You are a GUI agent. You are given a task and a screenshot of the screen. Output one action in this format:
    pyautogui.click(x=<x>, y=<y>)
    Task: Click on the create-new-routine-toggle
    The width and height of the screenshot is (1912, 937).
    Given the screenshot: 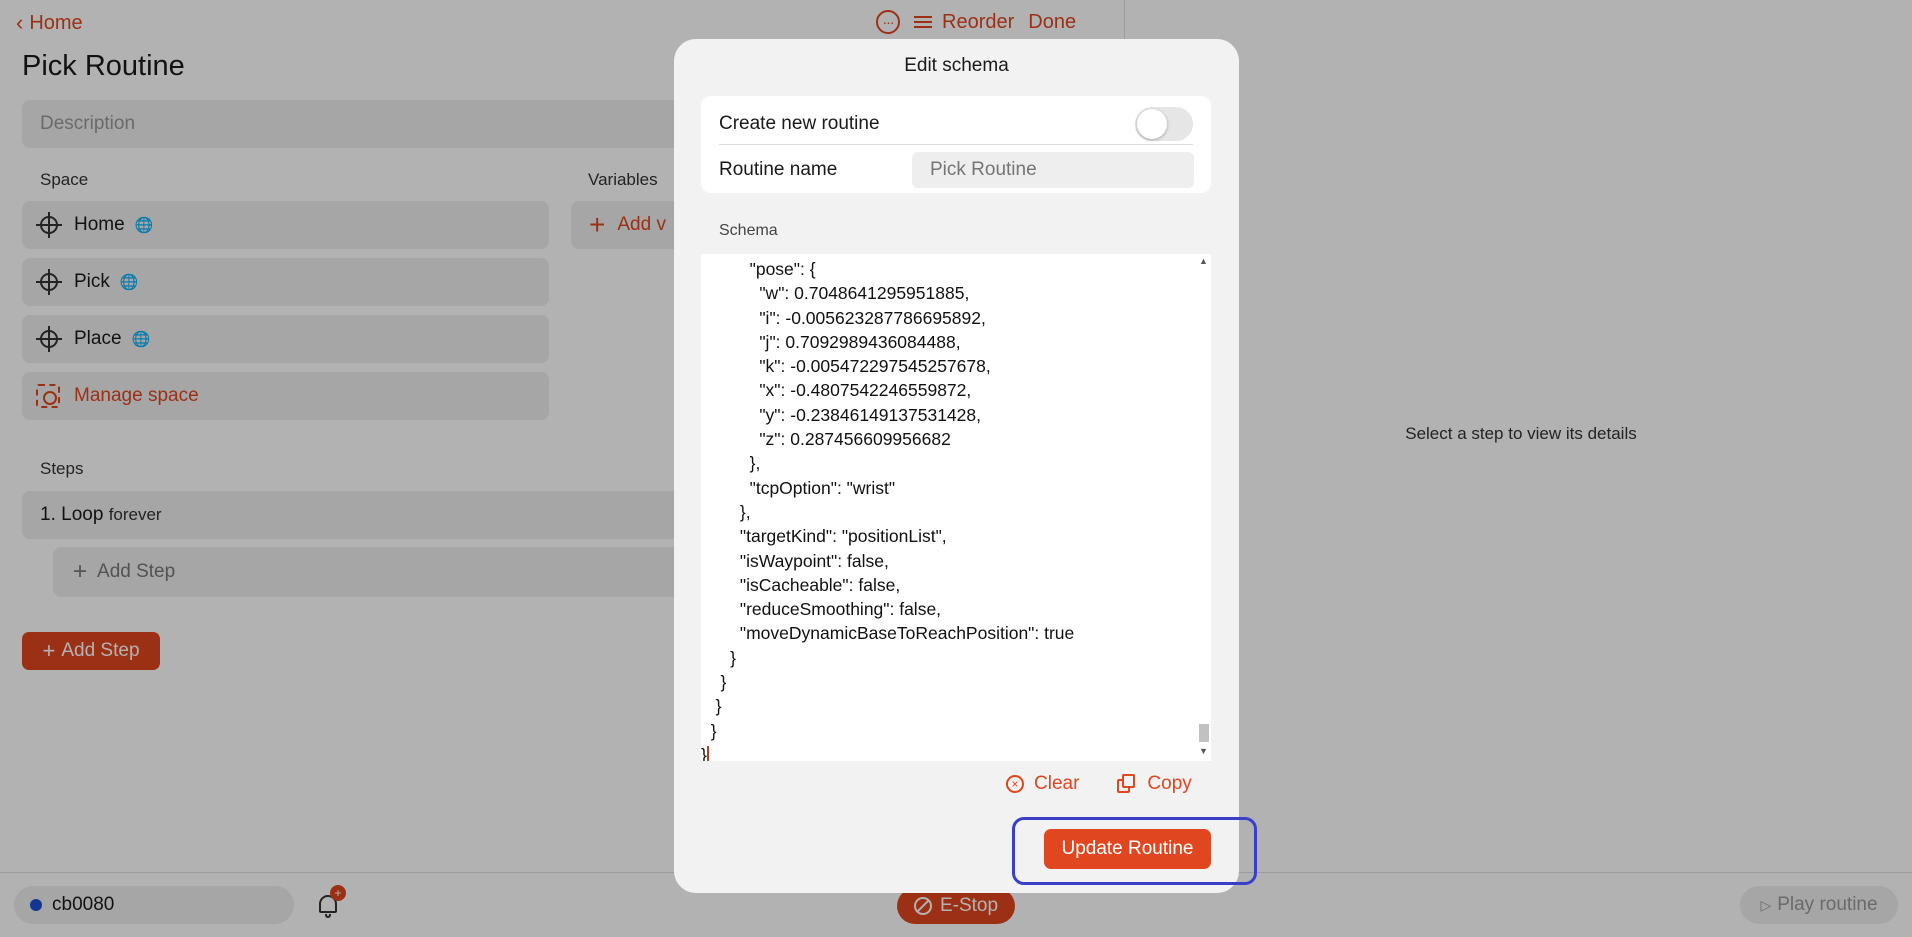 What is the action you would take?
    pyautogui.click(x=1164, y=124)
    